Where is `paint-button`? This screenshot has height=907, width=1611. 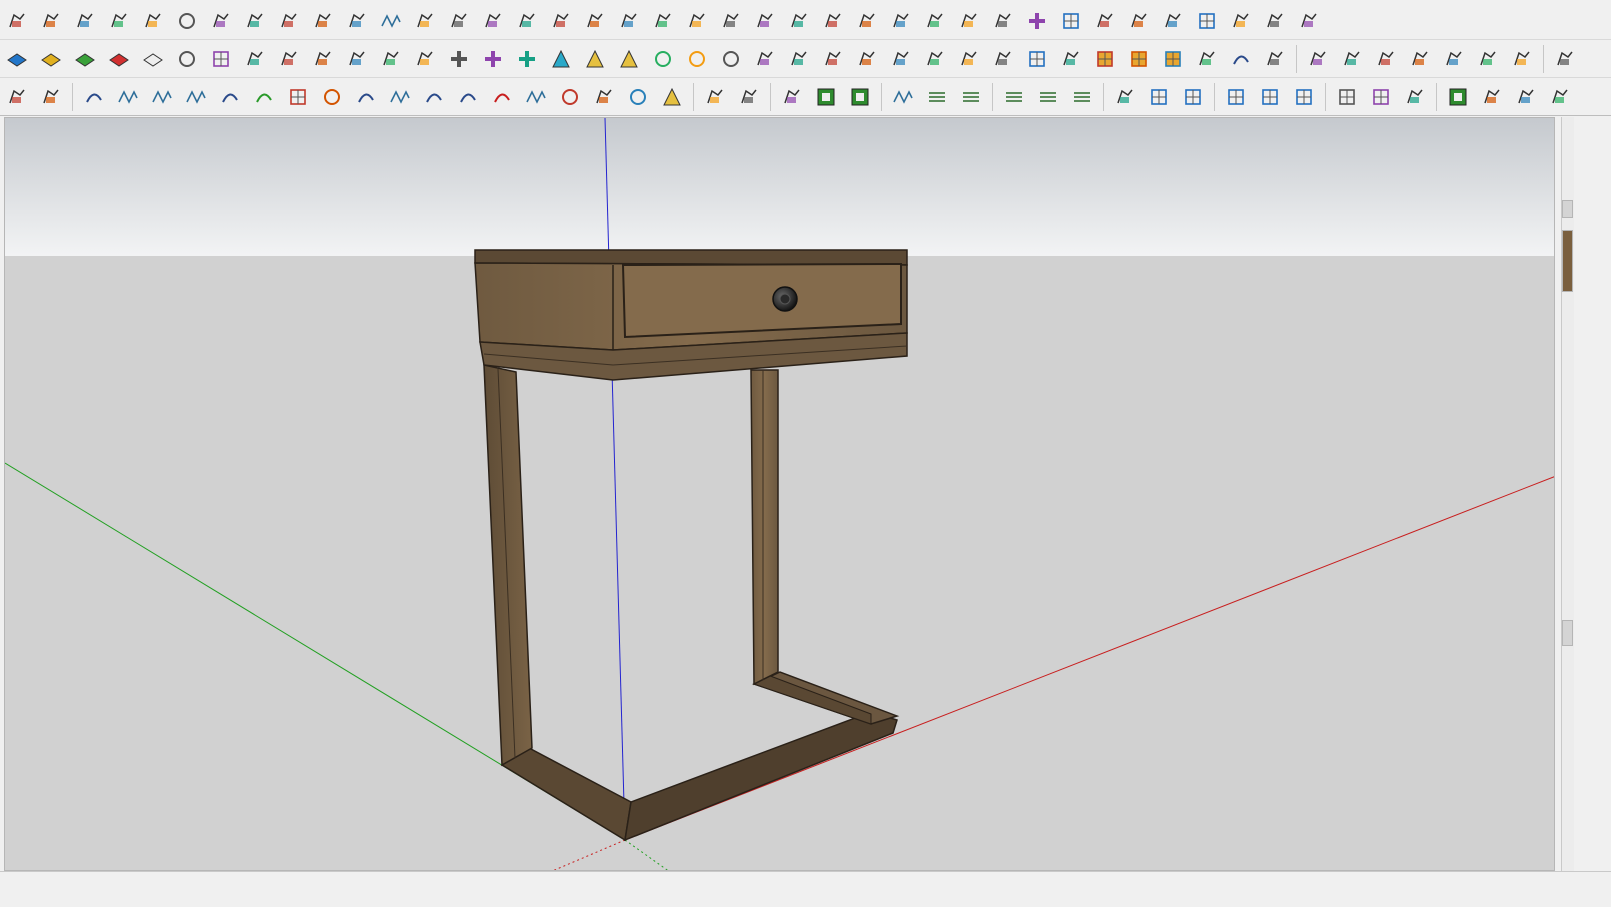 paint-button is located at coordinates (1386, 59).